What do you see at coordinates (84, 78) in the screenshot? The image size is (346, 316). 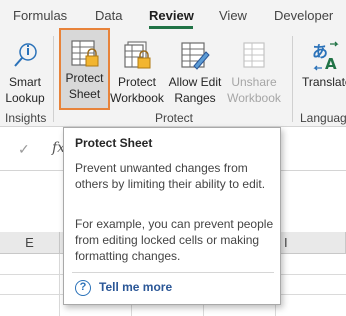 I see `protect-sheet-label-1: Protect` at bounding box center [84, 78].